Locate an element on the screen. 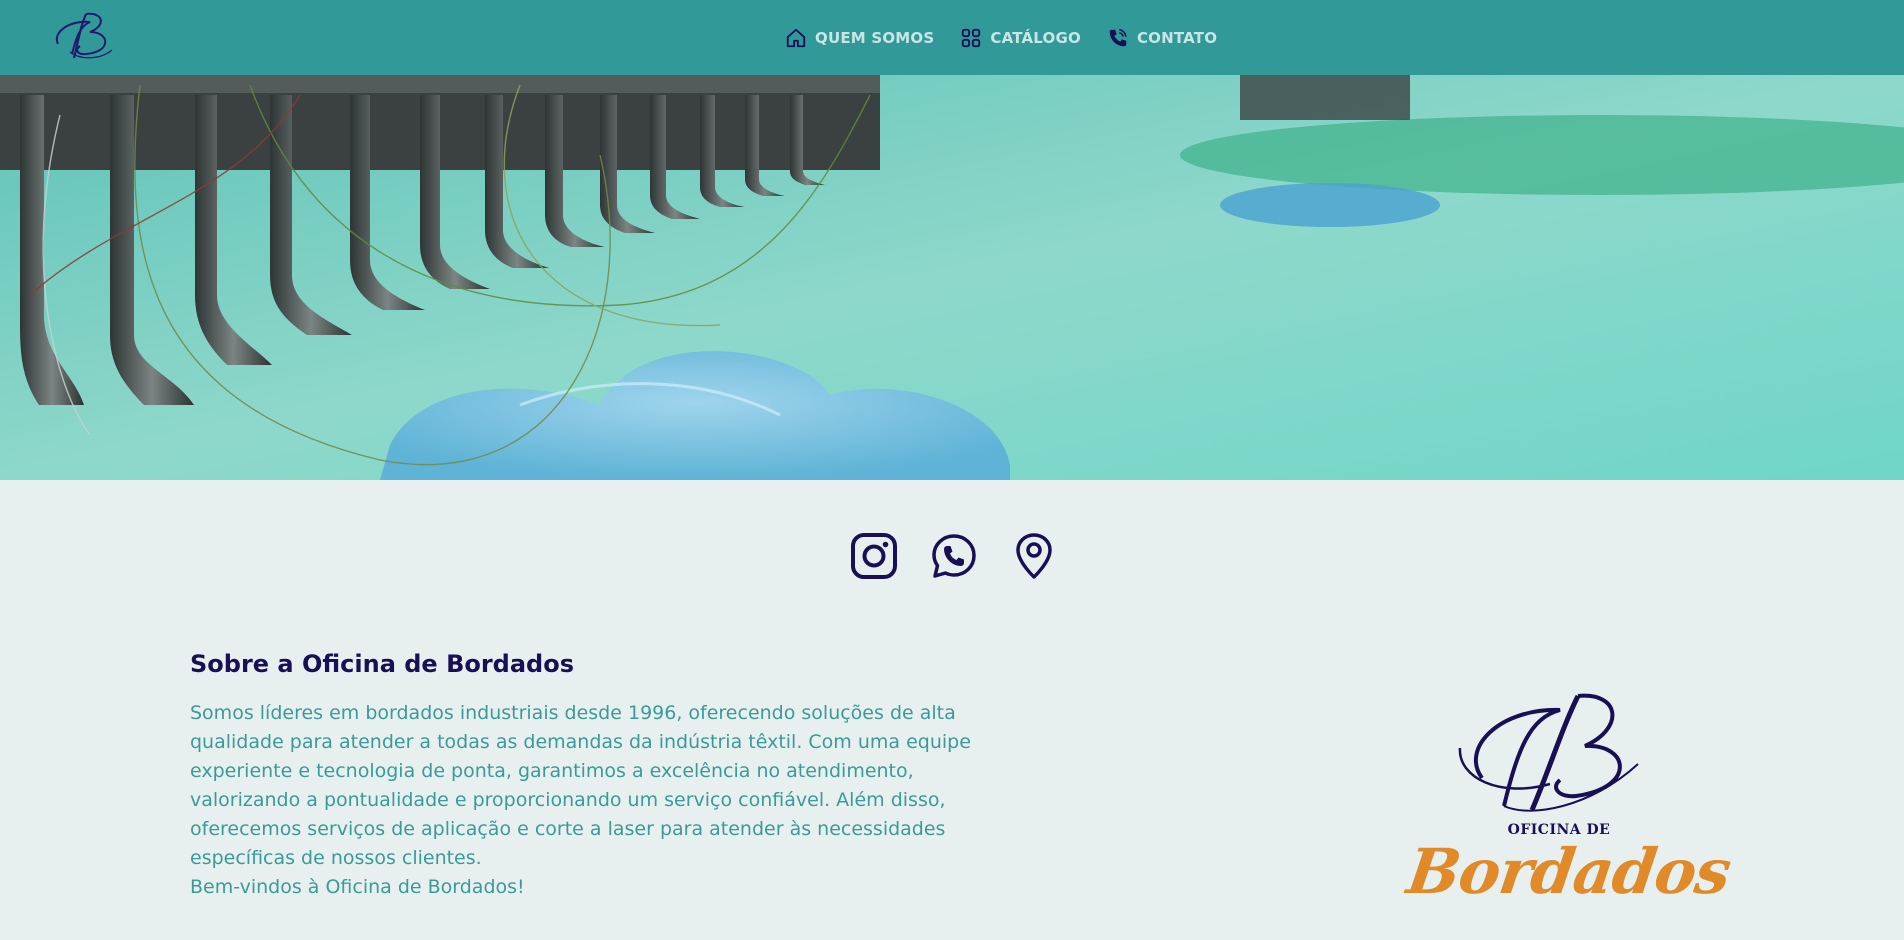 The image size is (1904, 940). grid-icon is located at coordinates (971, 37).